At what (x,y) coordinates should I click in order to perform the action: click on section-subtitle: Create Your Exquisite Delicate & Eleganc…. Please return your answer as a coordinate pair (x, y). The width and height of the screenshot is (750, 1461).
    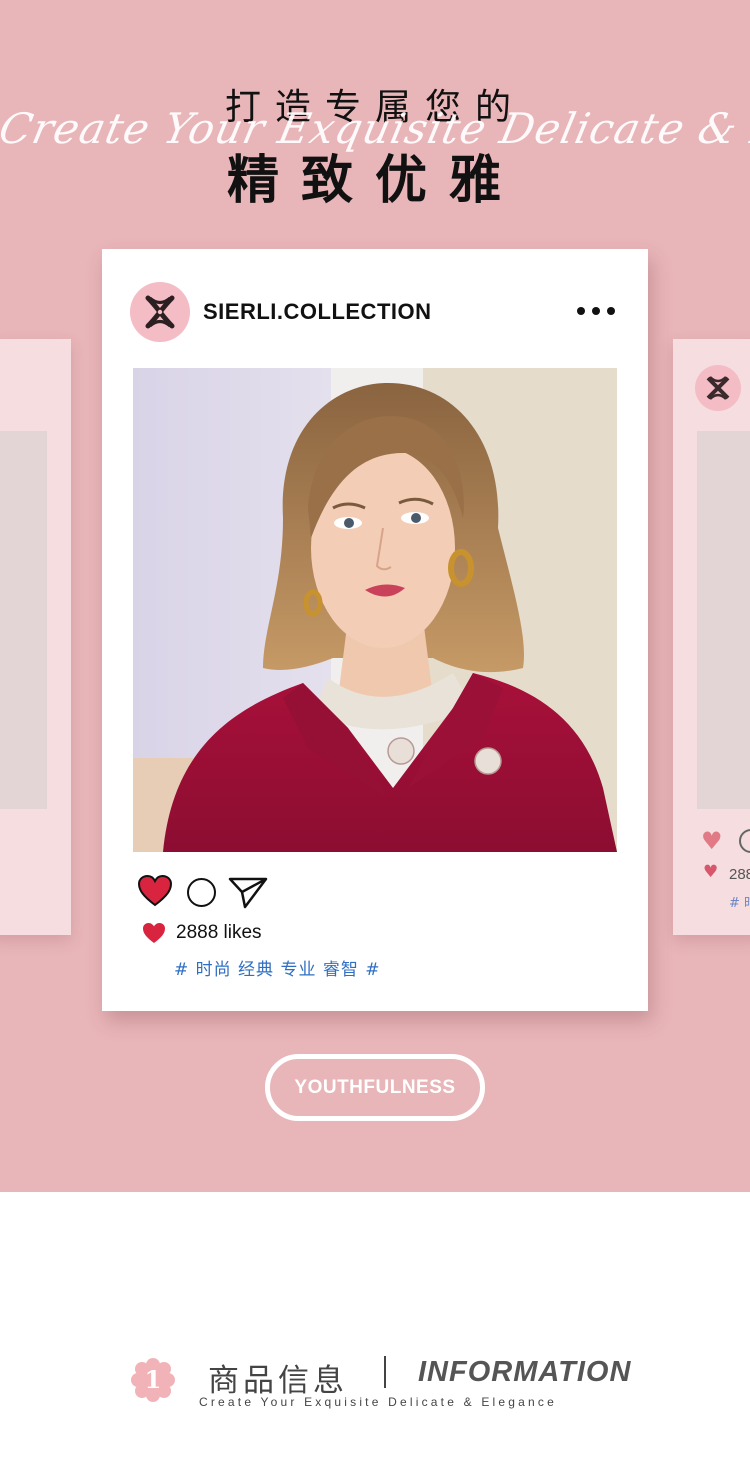
    Looking at the image, I should click on (377, 1402).